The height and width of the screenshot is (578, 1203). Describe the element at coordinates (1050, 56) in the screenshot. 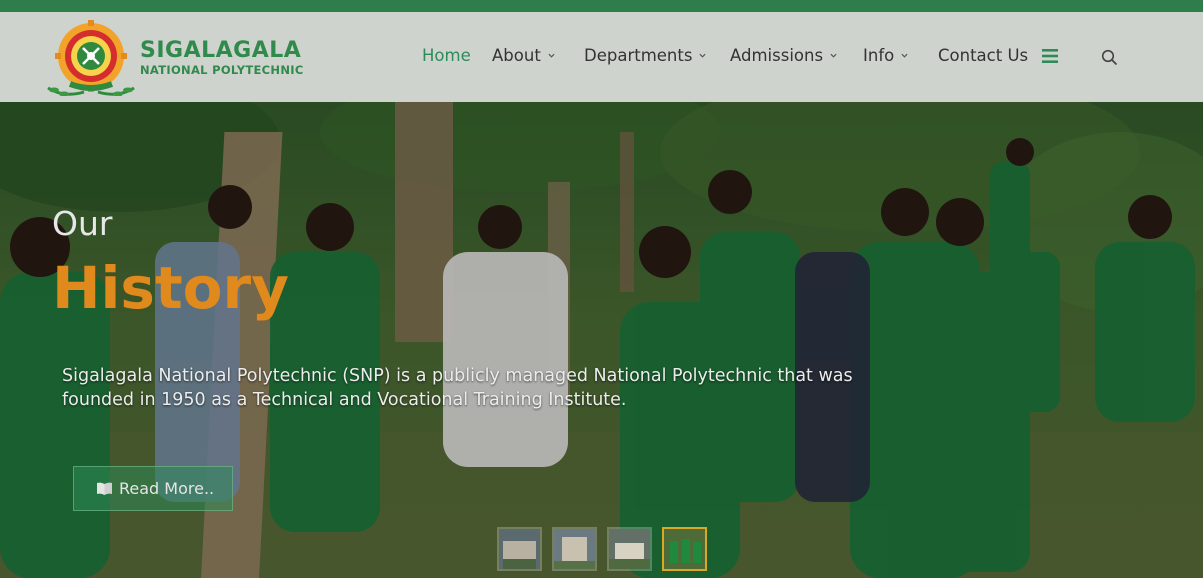

I see `hamburger-icon` at that location.